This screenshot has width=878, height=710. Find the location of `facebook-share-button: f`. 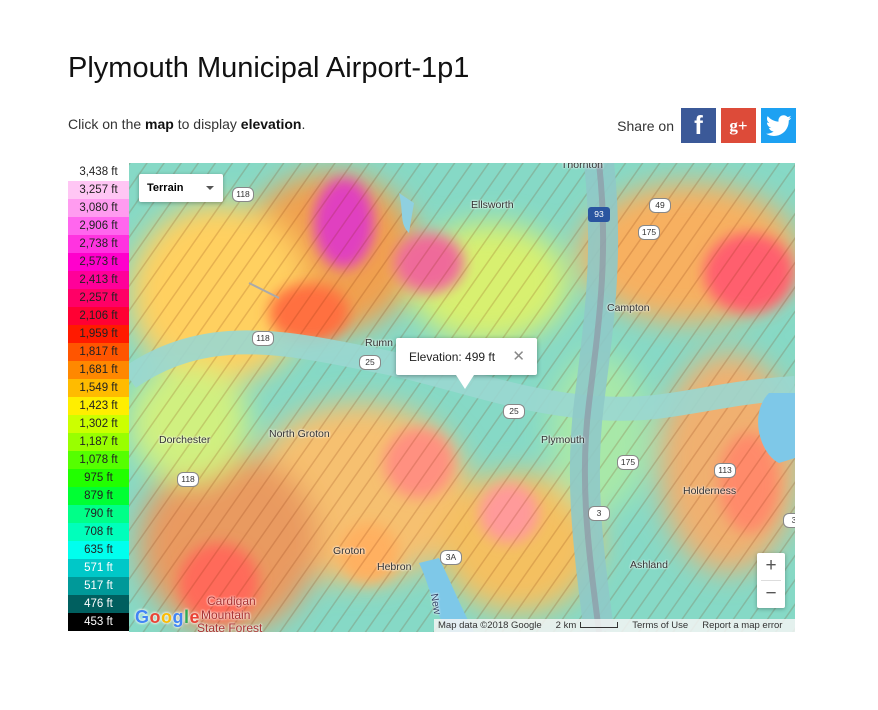

facebook-share-button: f is located at coordinates (698, 125).